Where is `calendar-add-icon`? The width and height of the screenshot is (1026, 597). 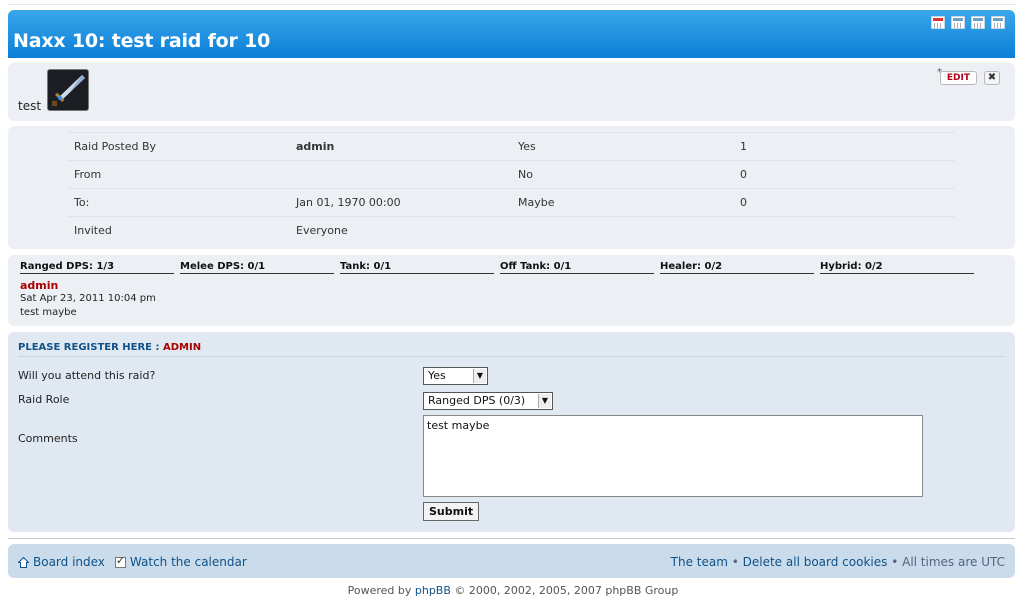
calendar-add-icon is located at coordinates (938, 22).